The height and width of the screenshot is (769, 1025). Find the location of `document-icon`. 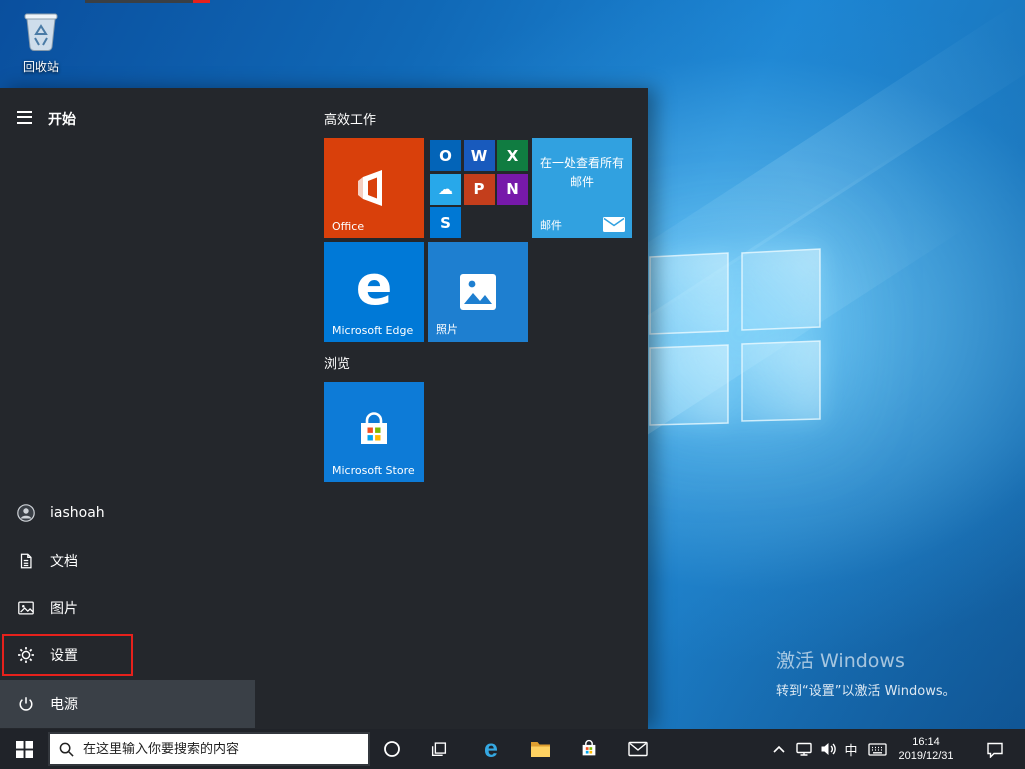

document-icon is located at coordinates (26, 561).